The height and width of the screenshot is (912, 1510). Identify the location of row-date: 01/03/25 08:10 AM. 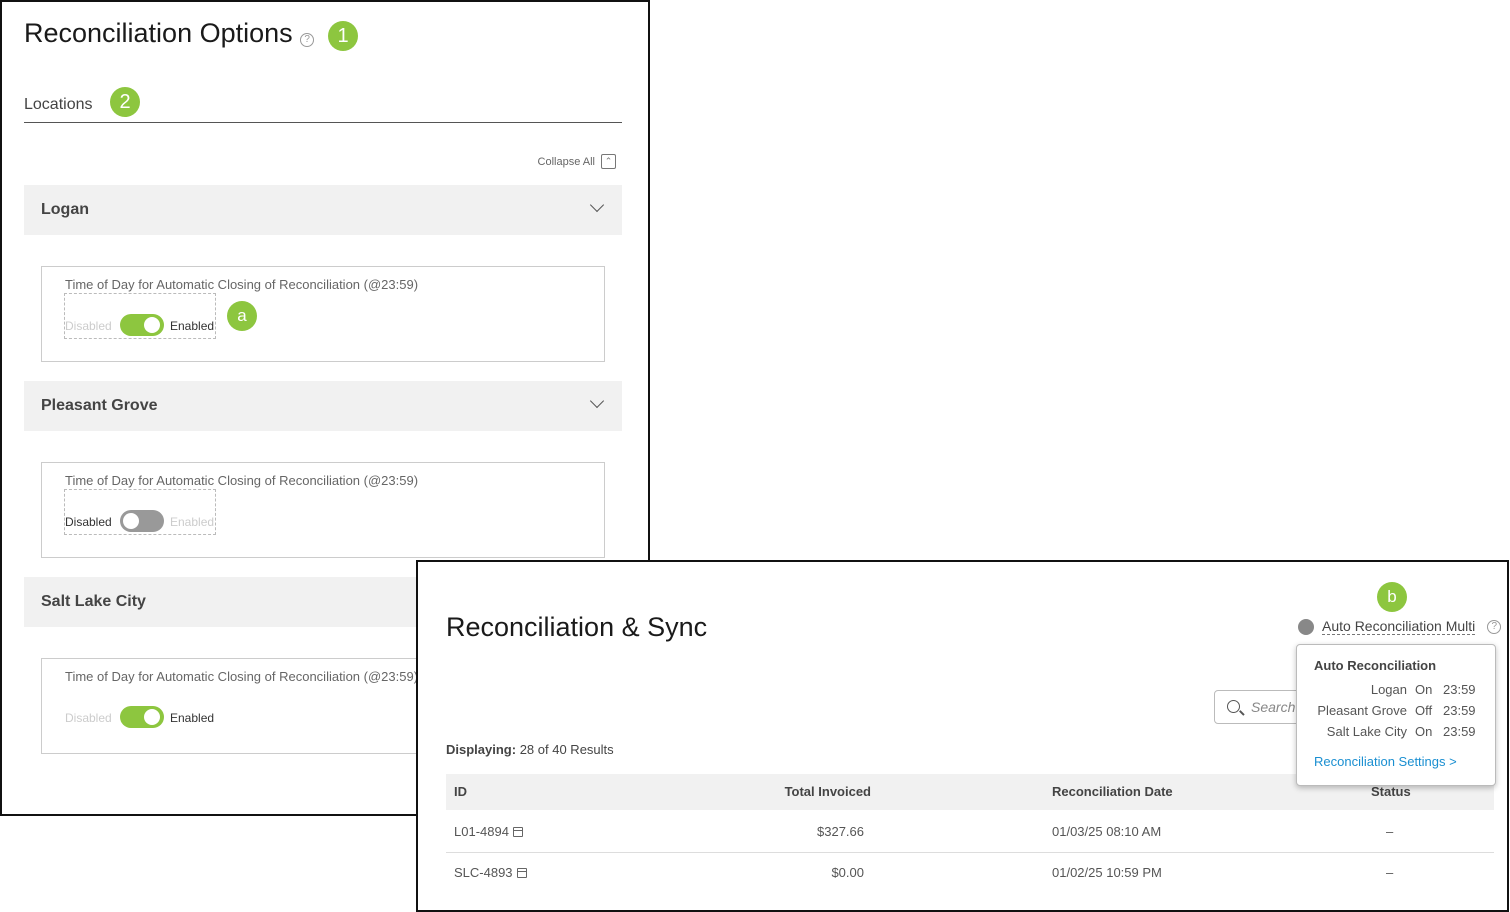
(1107, 831).